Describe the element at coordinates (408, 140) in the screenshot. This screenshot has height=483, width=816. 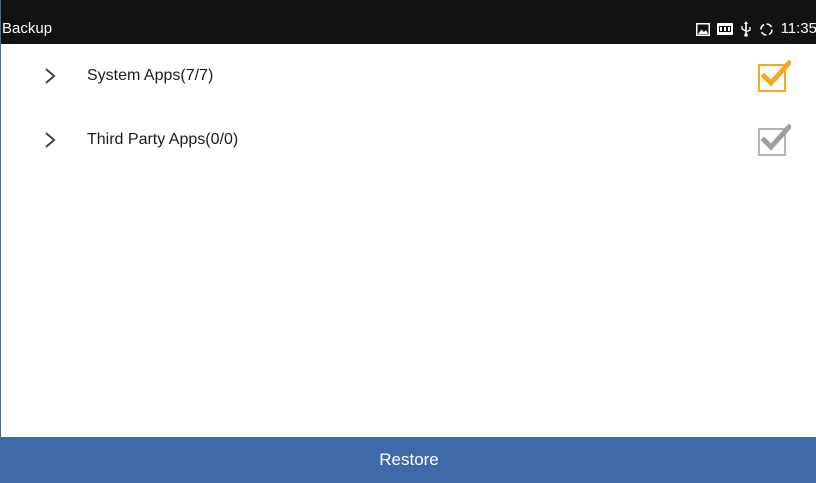
I see `list-item-third-party-apps: Third Party Apps(0/0)` at that location.